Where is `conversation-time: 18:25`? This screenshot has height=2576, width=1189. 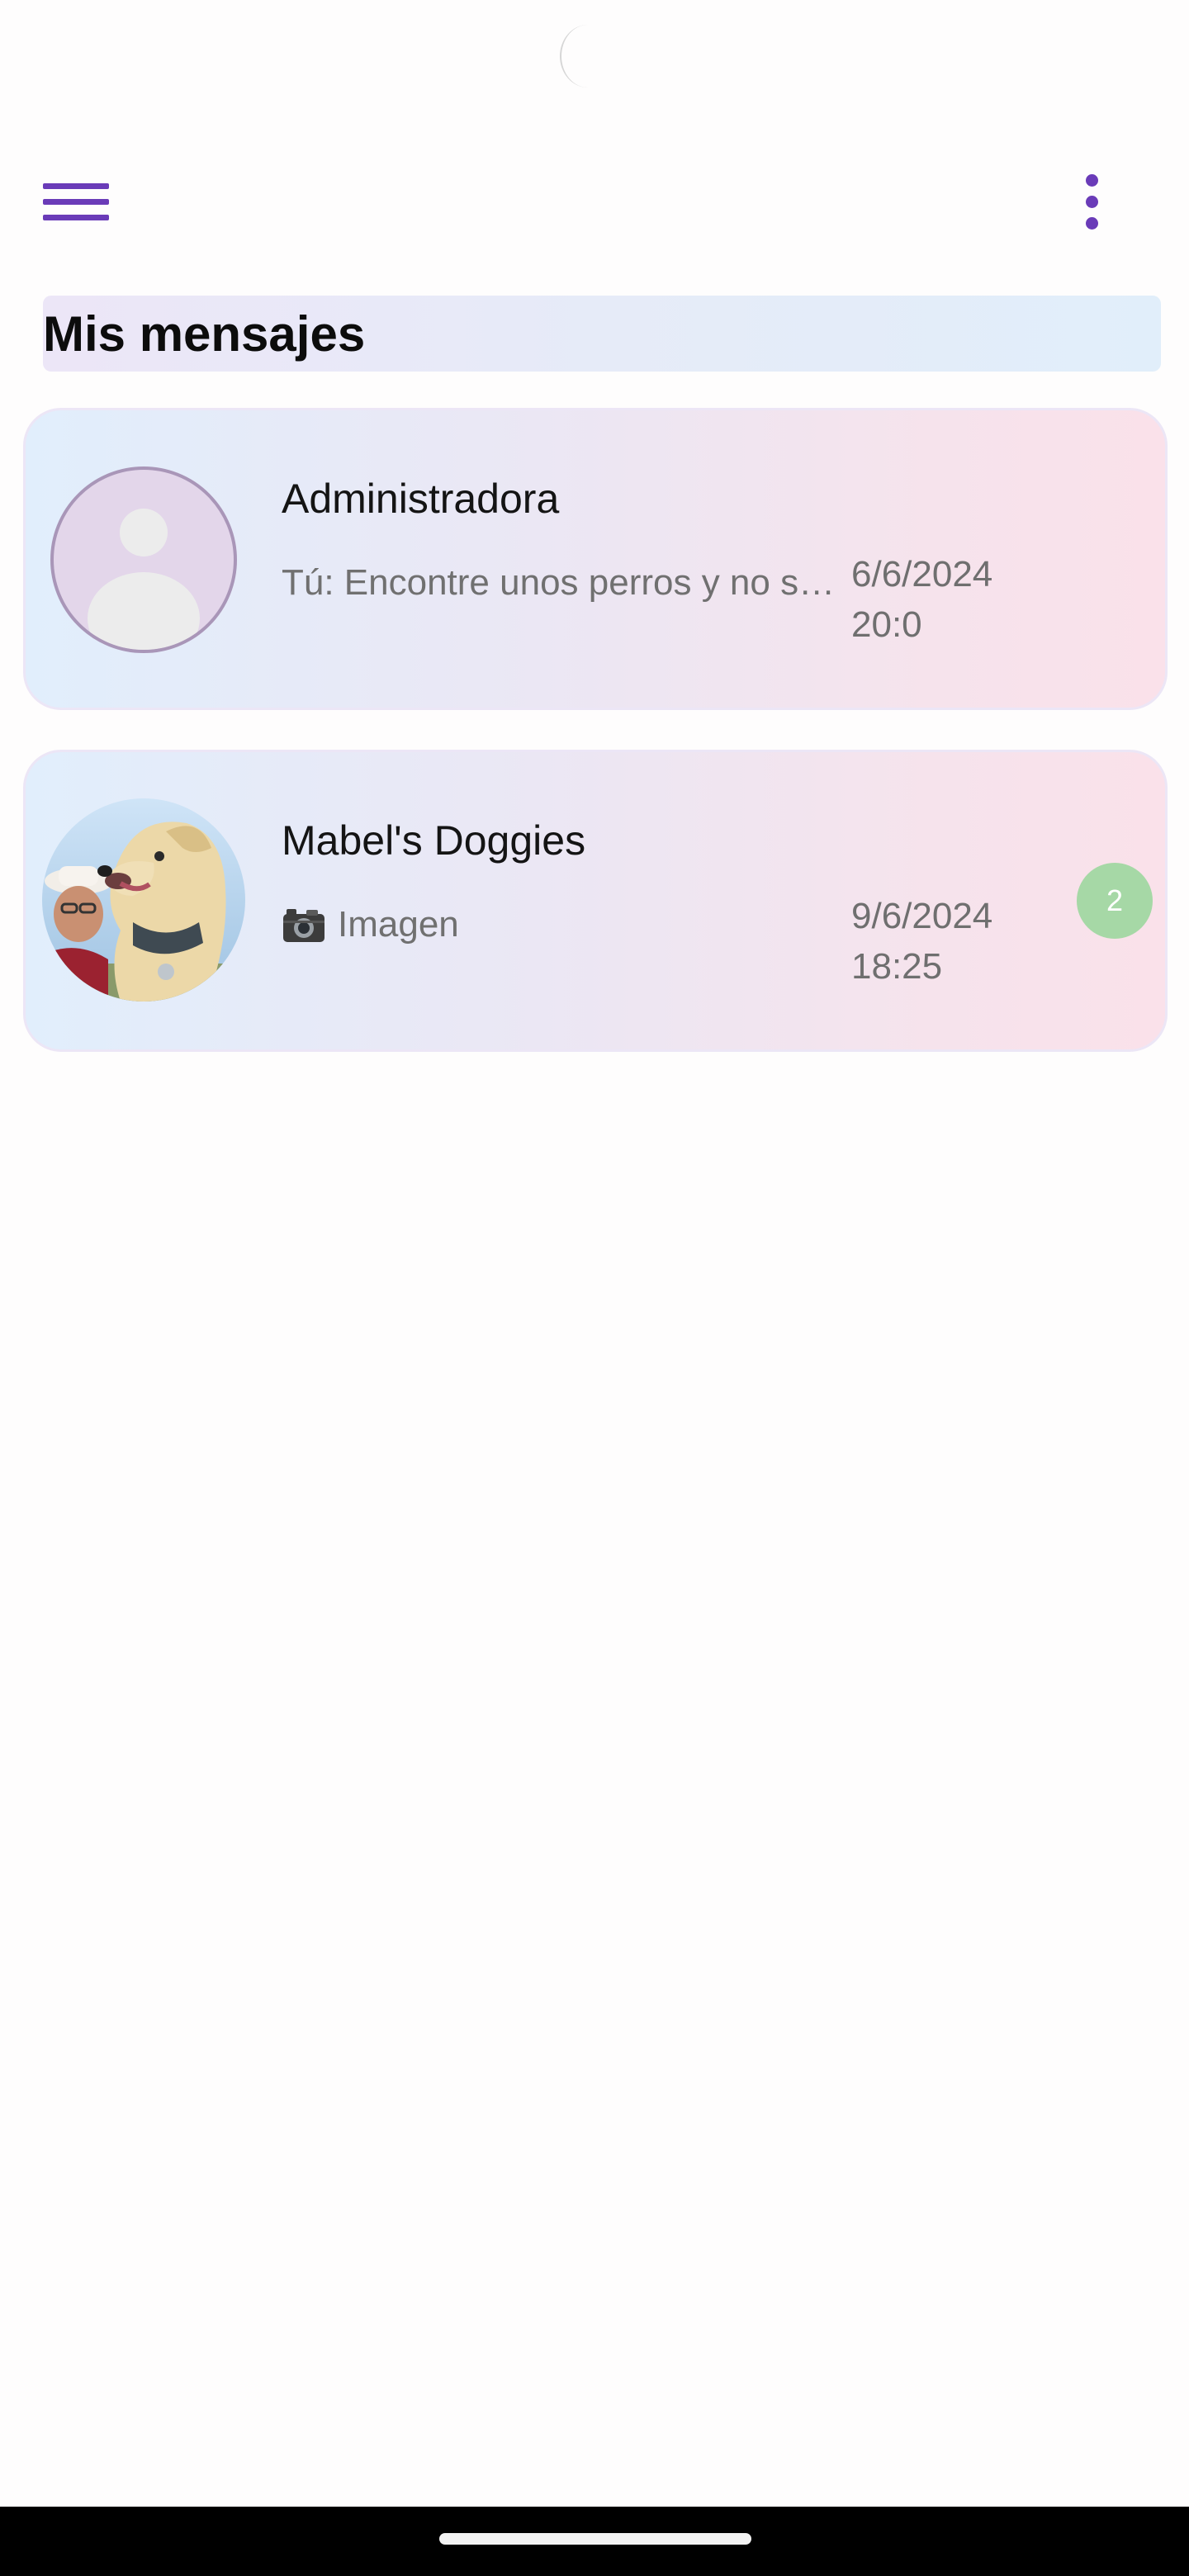
conversation-time: 18:25 is located at coordinates (897, 966).